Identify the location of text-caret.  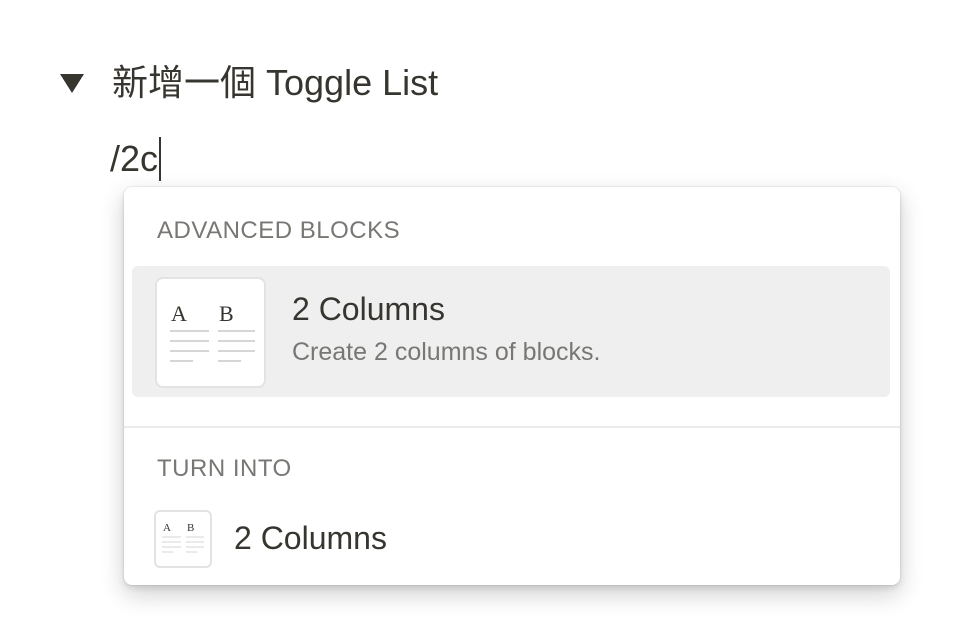
(160, 159).